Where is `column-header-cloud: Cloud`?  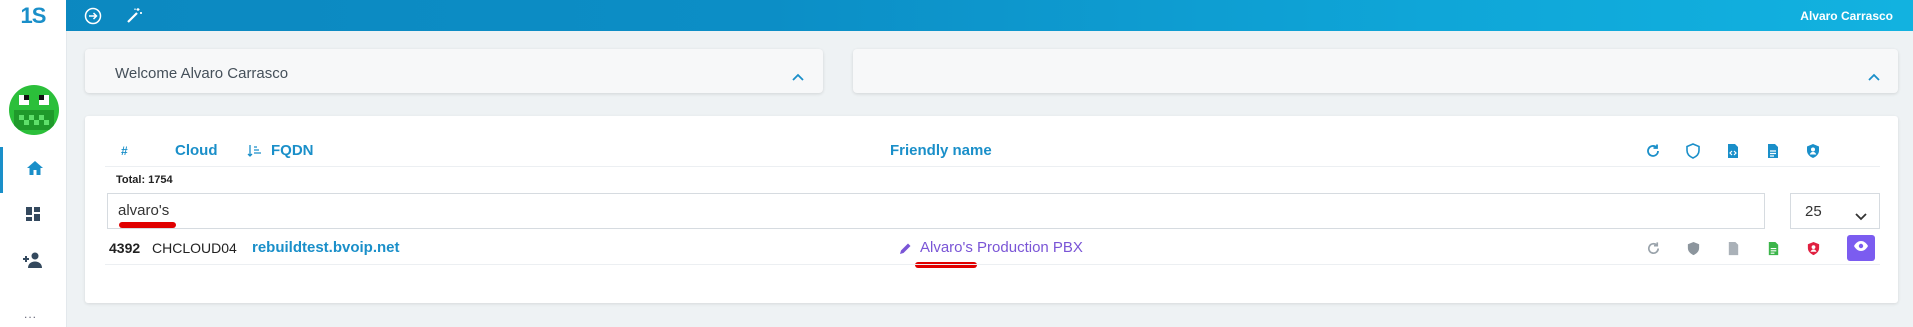 column-header-cloud: Cloud is located at coordinates (196, 150).